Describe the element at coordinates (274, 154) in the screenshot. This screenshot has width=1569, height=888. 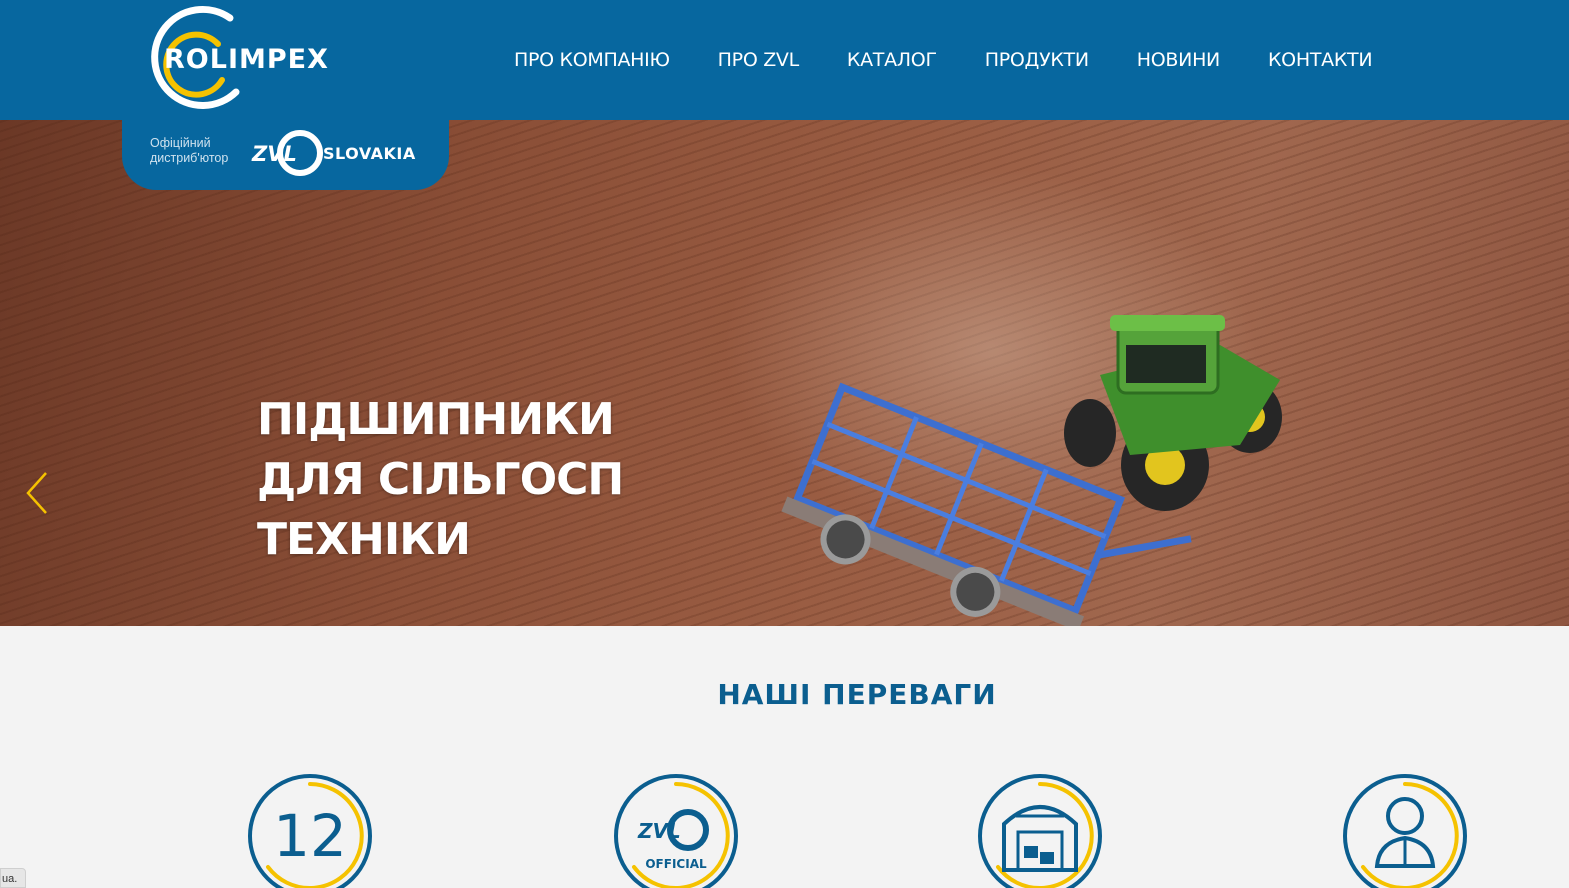
I see `zvl-logo-text: ZVL` at that location.